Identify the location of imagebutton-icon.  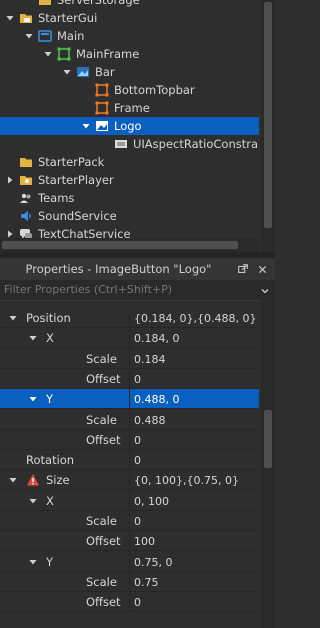
(102, 126).